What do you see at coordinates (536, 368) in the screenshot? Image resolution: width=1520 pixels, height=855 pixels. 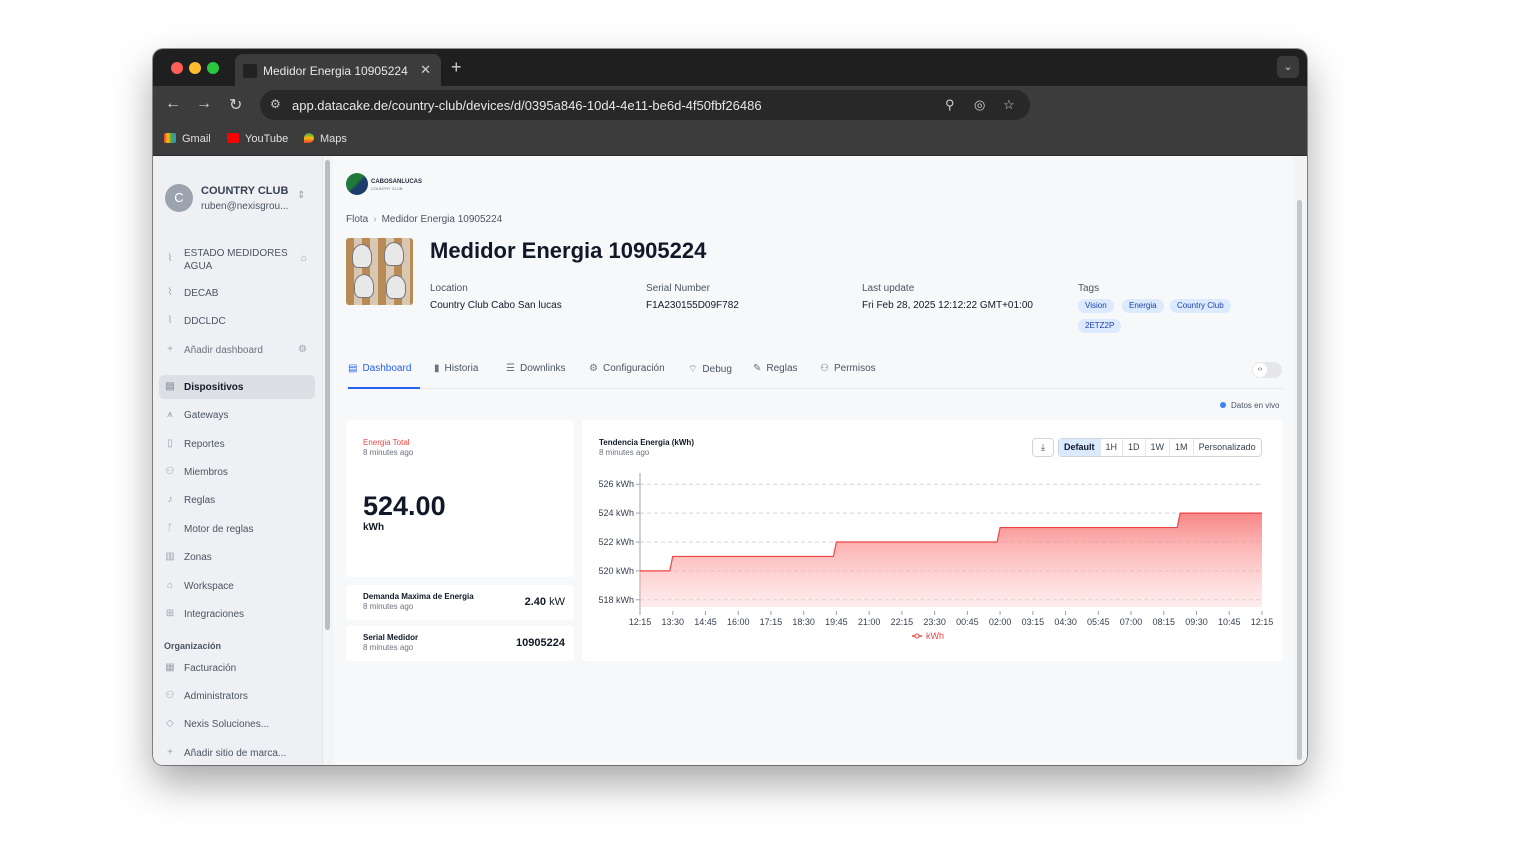 I see `tab-downlinks: ☰ Downlinks` at bounding box center [536, 368].